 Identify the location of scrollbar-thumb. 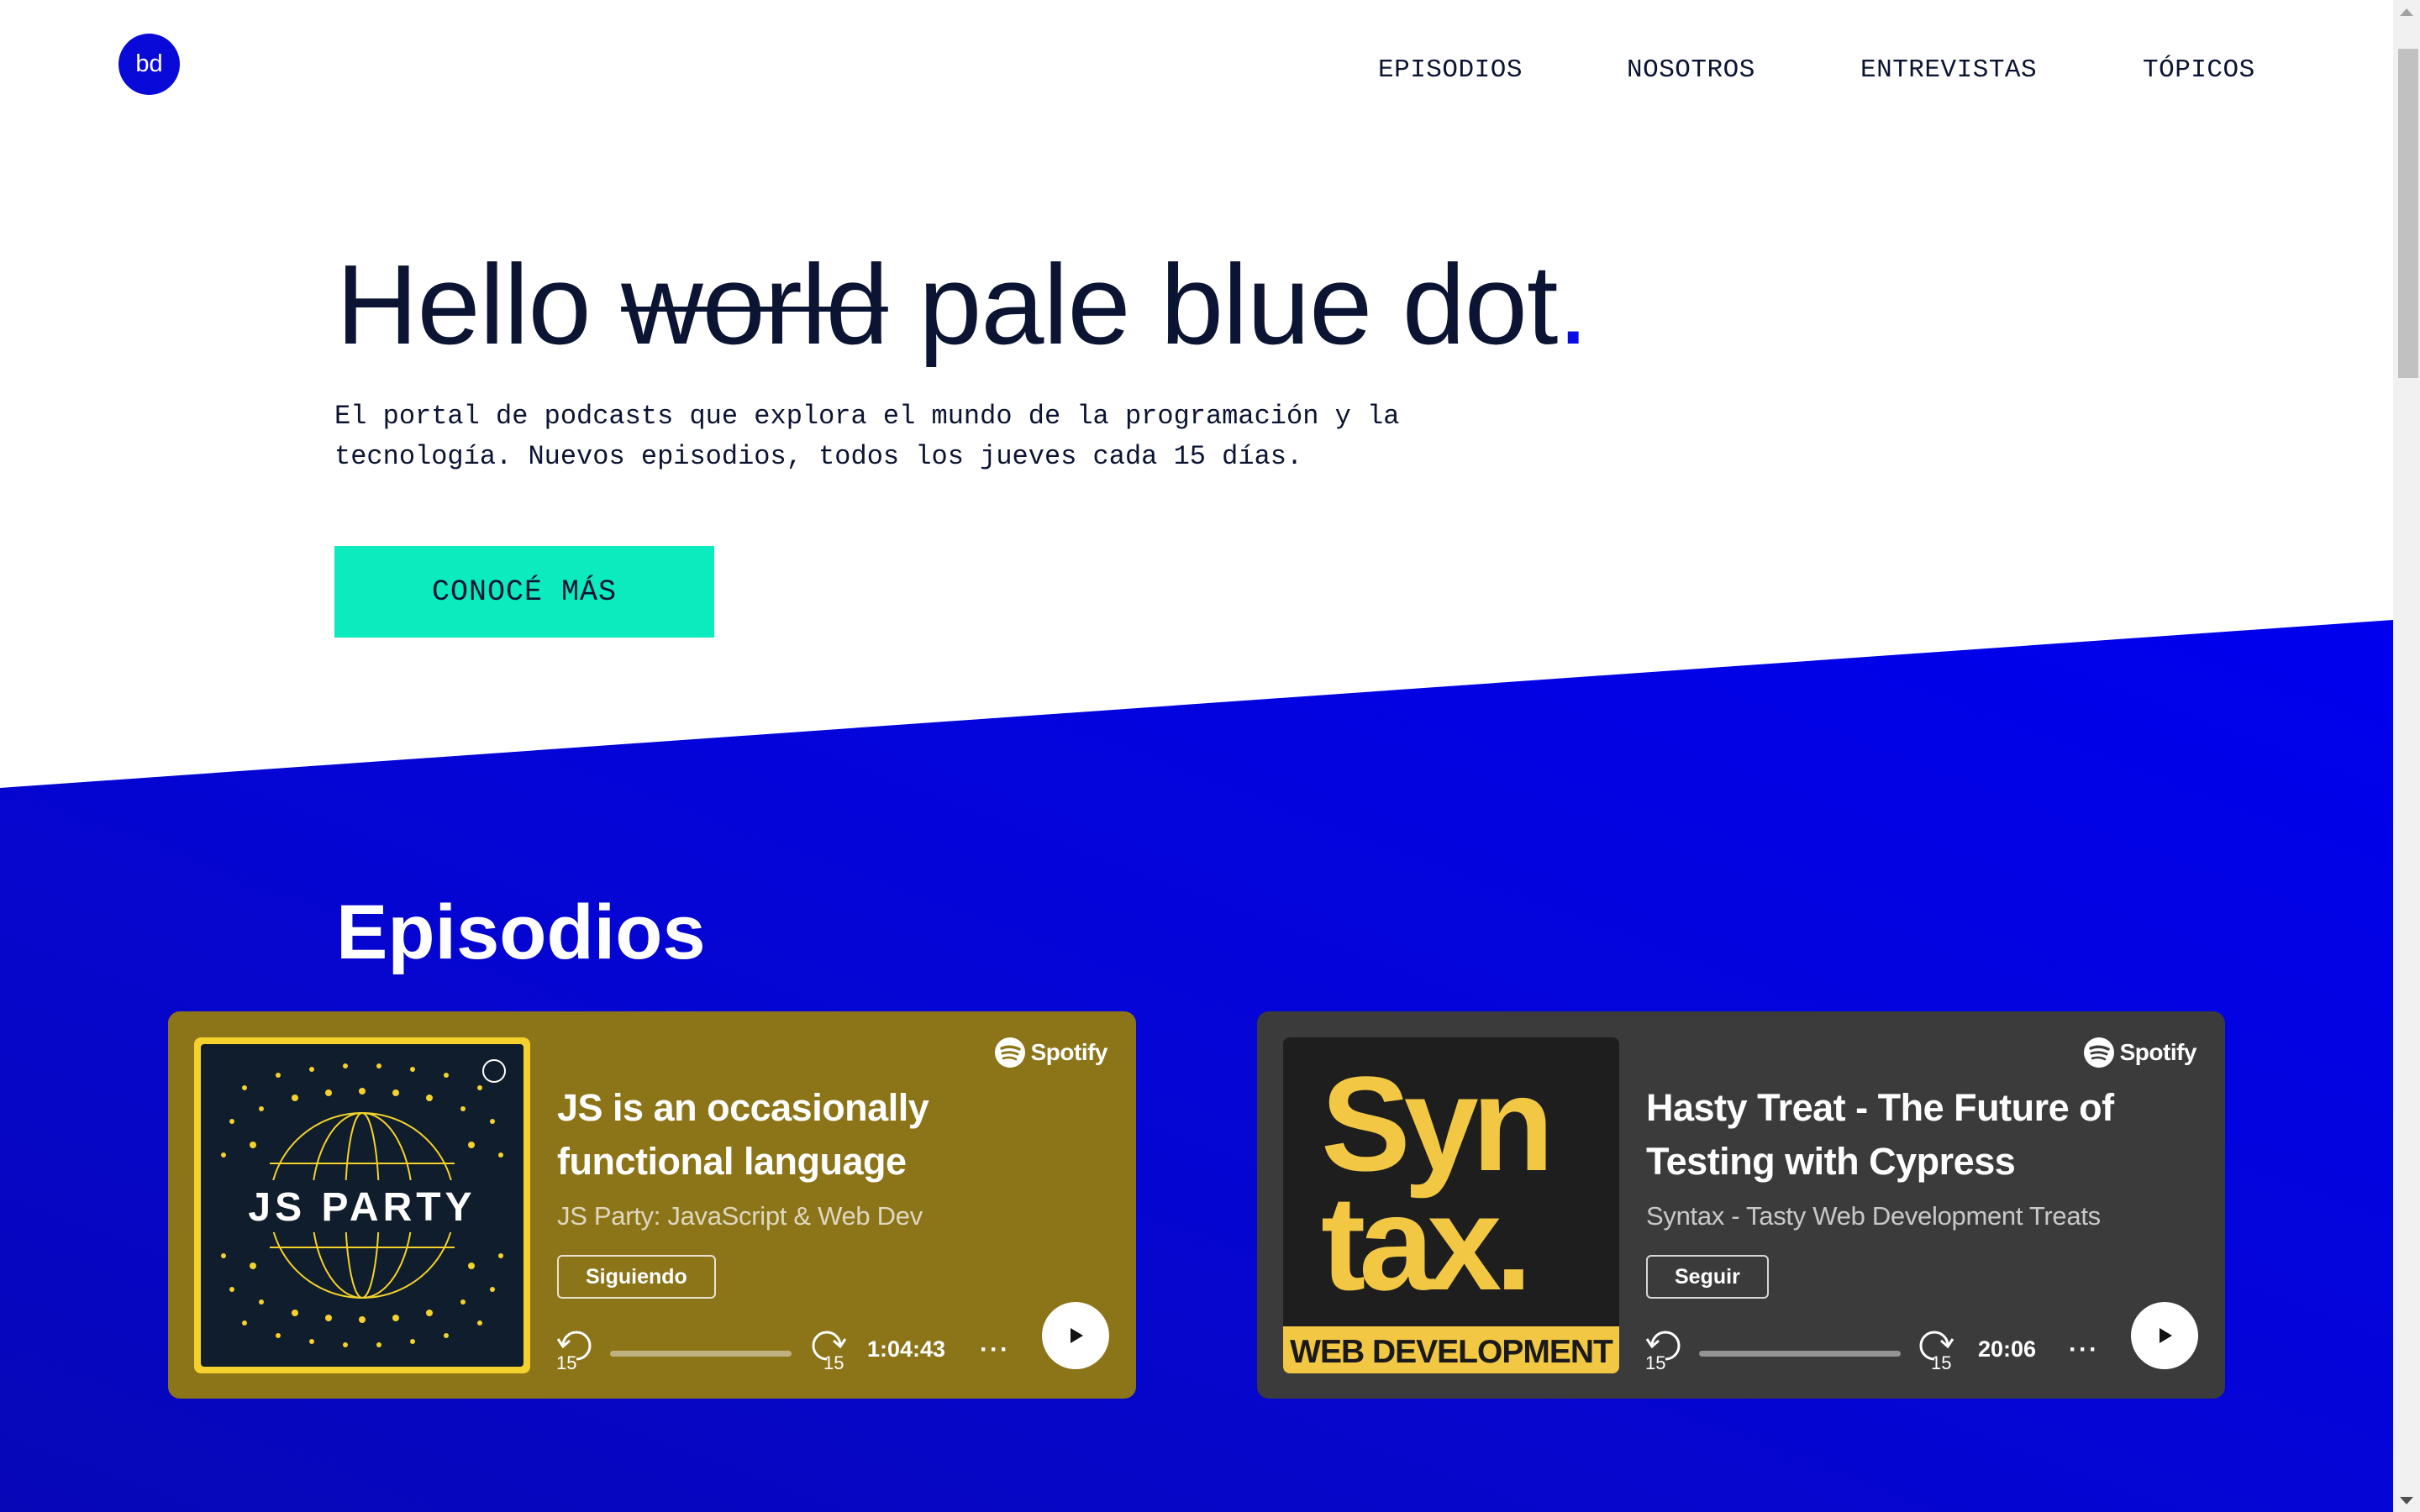
(2408, 213).